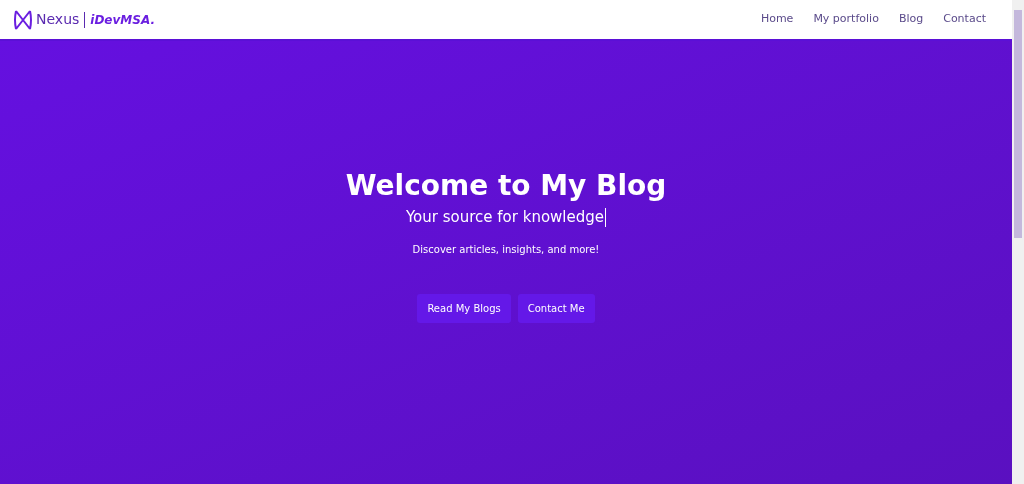  What do you see at coordinates (777, 19) in the screenshot?
I see `nav-link: Home` at bounding box center [777, 19].